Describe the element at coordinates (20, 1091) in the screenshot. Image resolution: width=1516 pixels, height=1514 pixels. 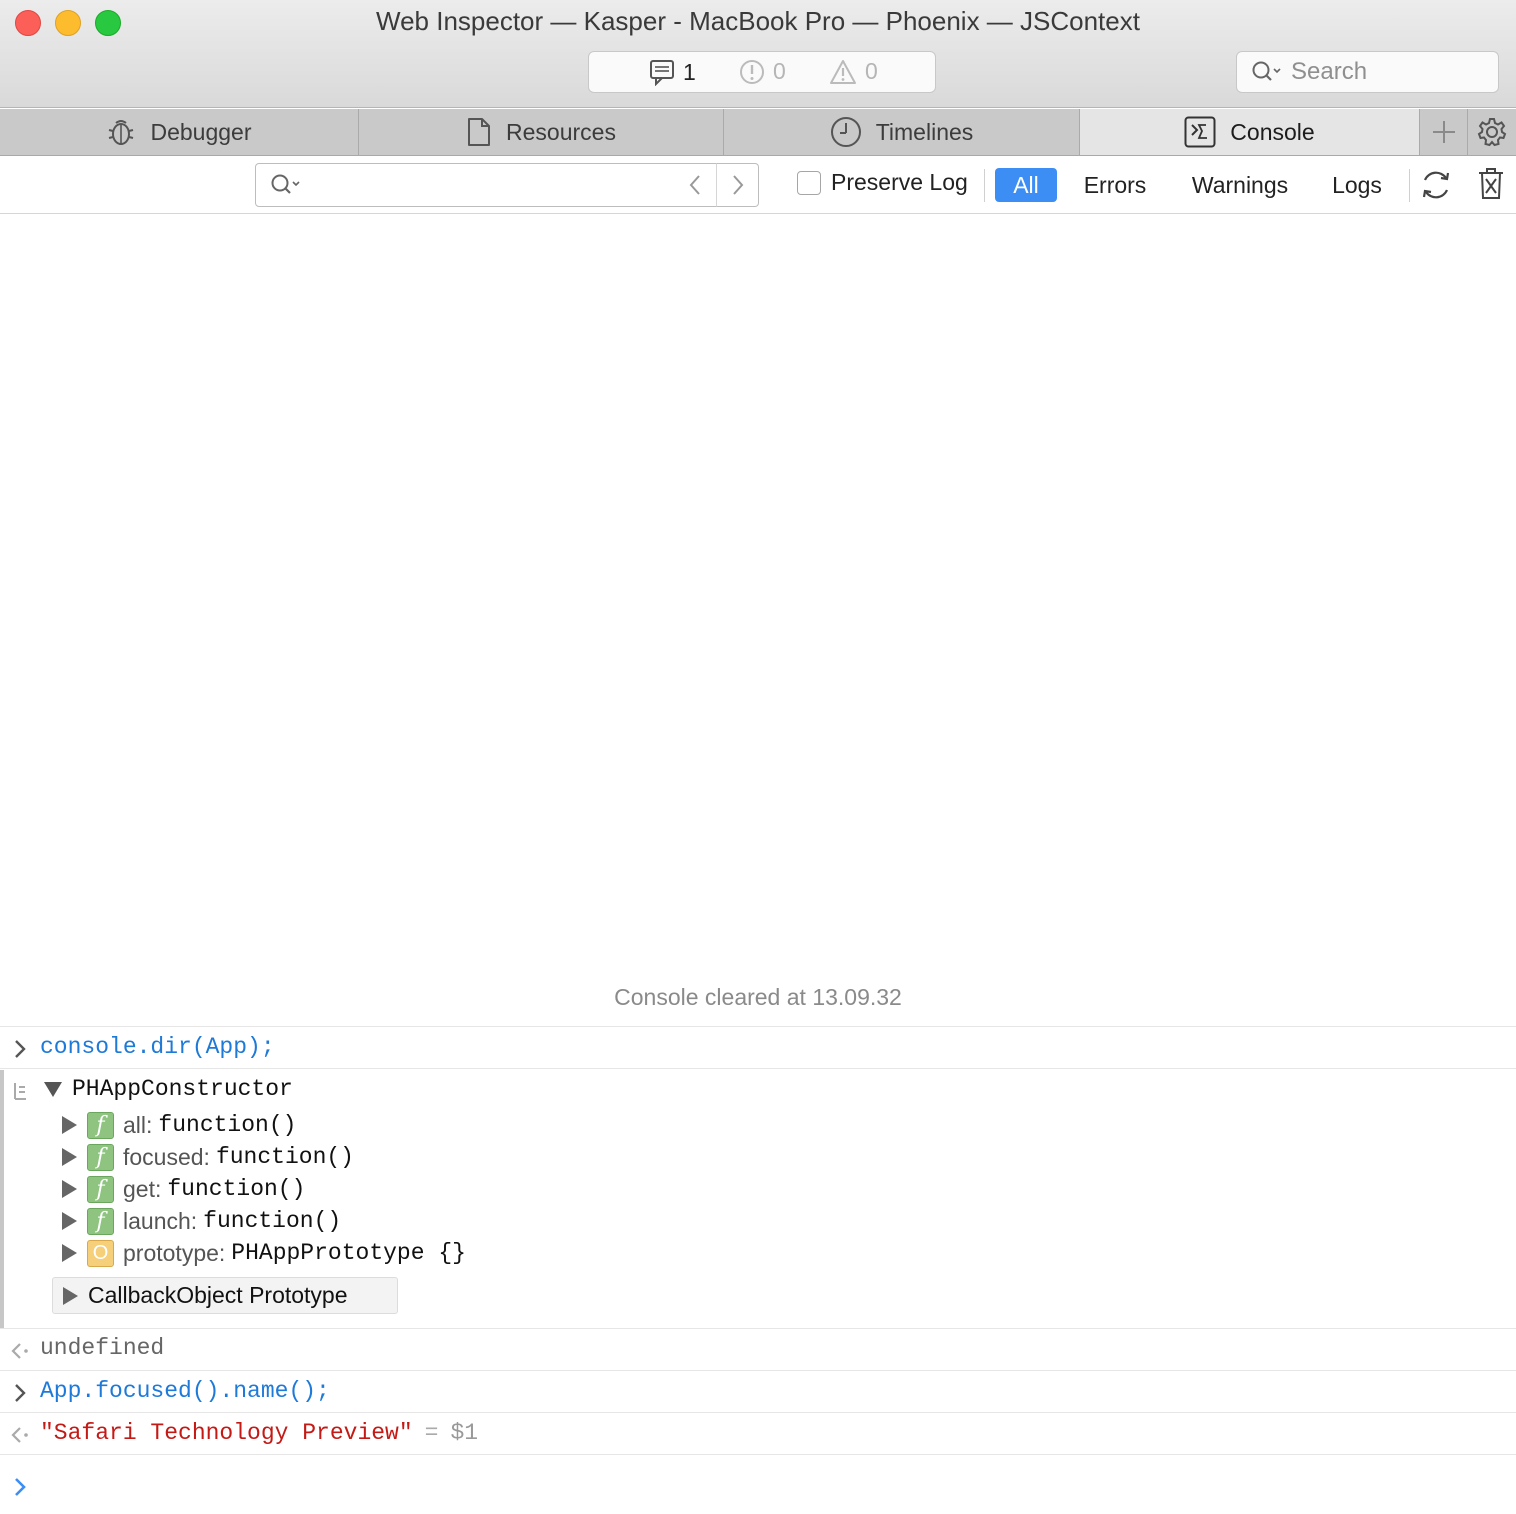
I see `log-level-icon` at that location.